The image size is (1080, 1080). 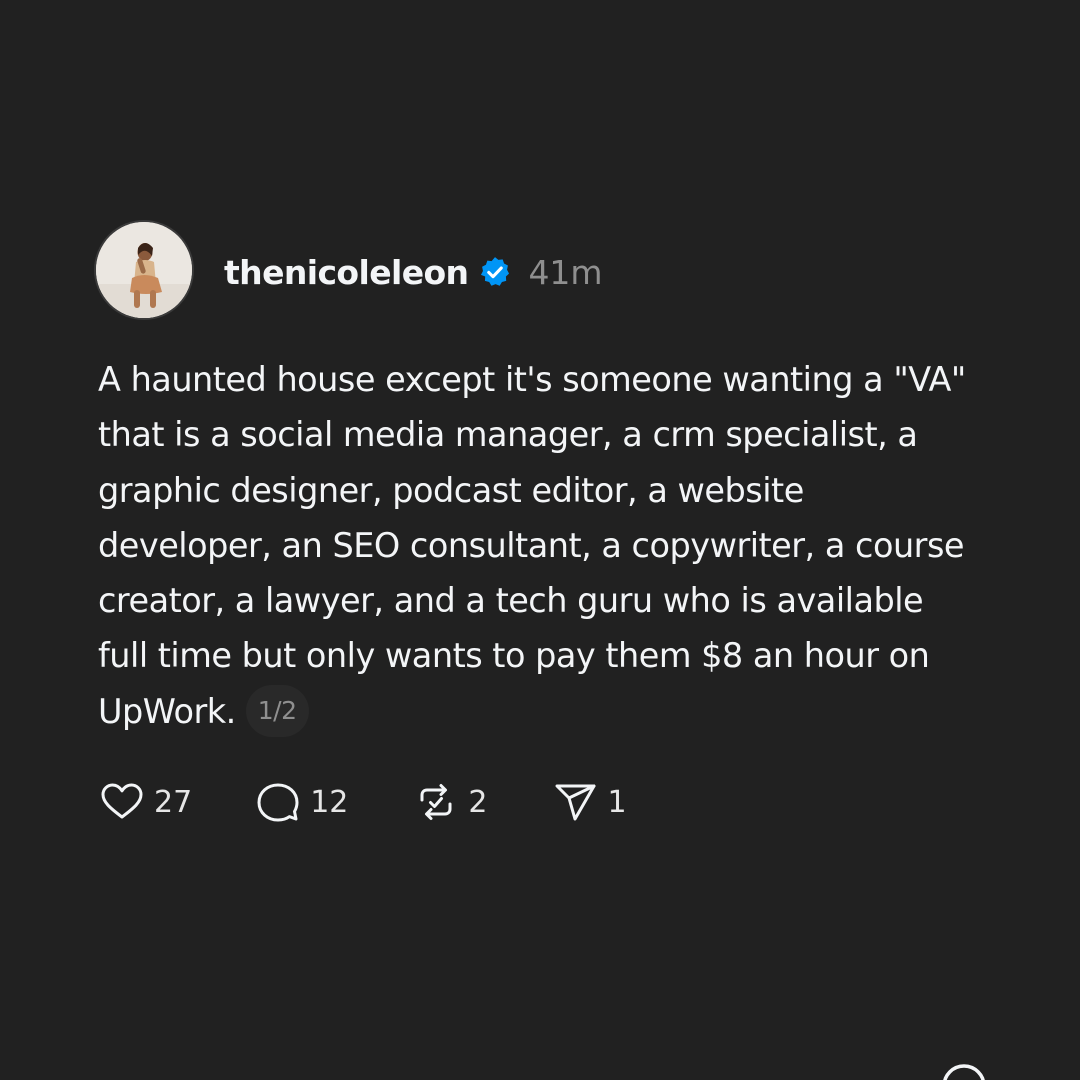 I want to click on comment-bubble-icon, so click(x=278, y=802).